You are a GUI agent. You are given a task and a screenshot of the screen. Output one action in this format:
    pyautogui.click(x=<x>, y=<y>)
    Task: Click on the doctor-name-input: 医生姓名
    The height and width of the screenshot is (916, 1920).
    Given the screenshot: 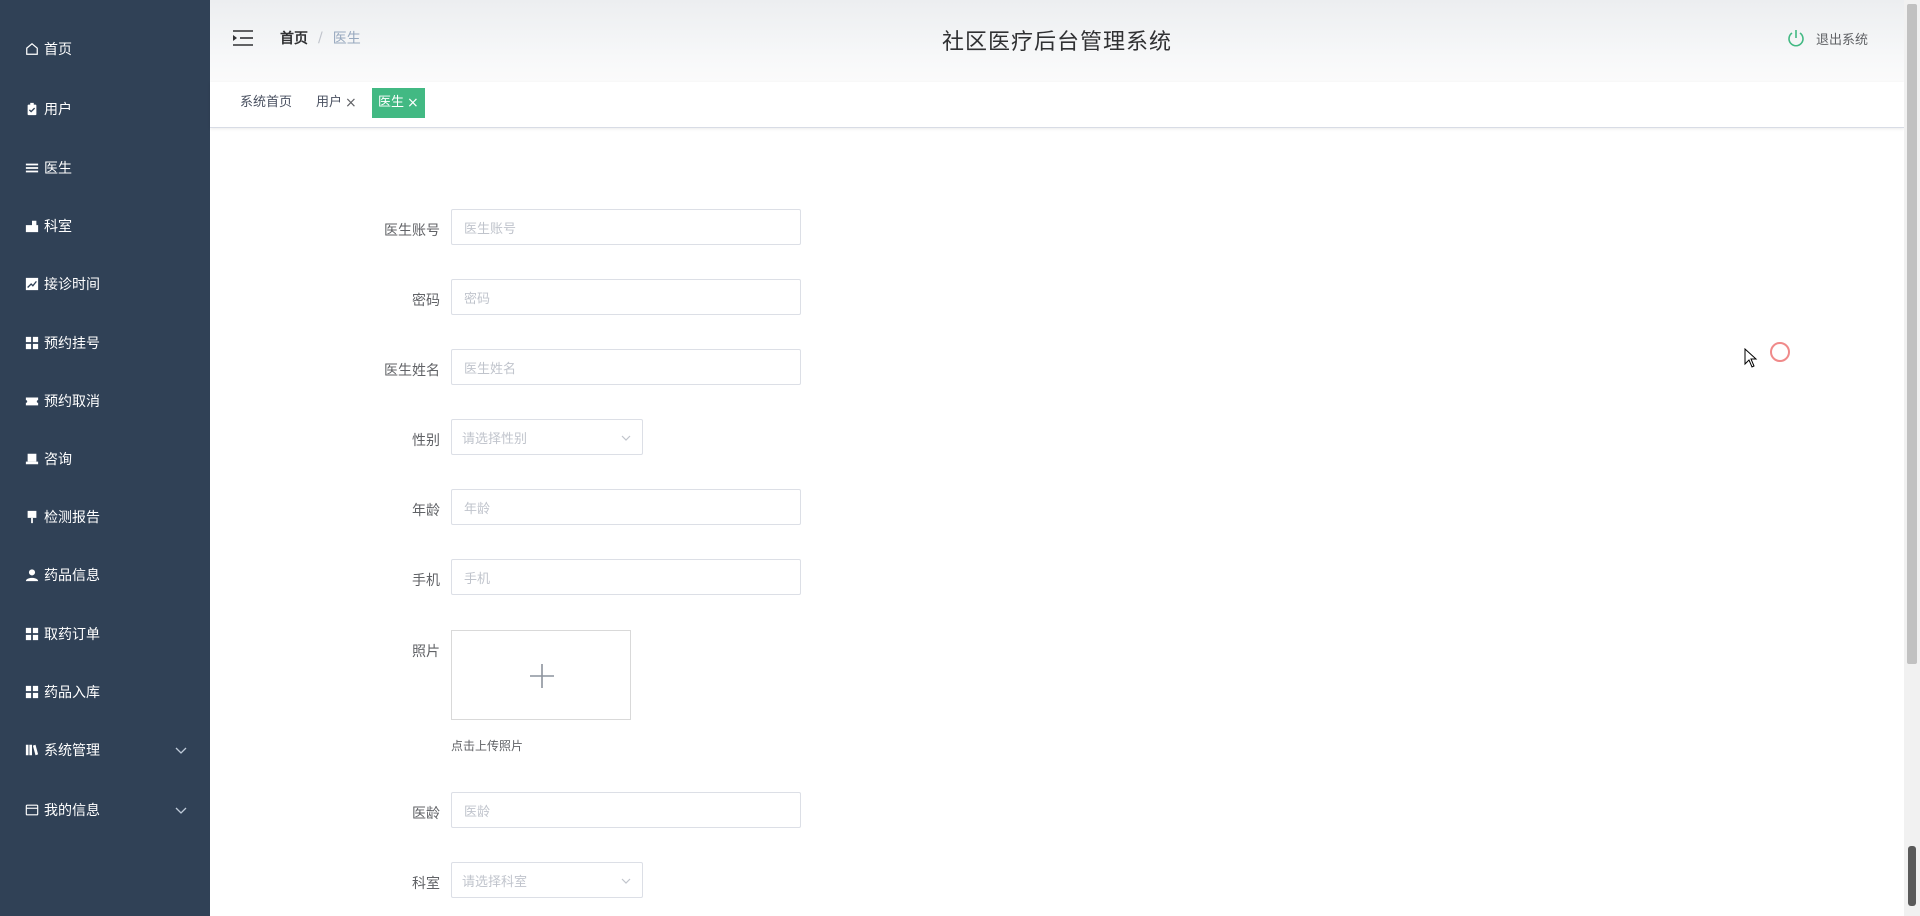 What is the action you would take?
    pyautogui.click(x=626, y=367)
    